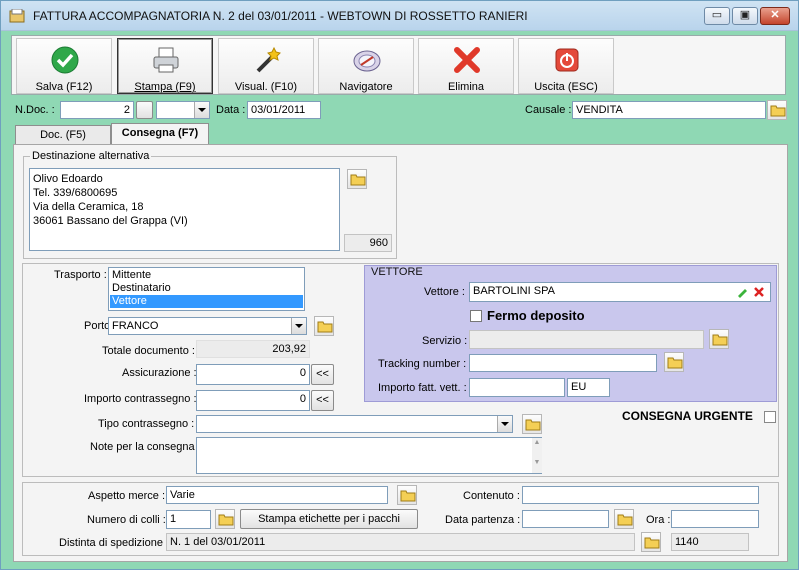  Describe the element at coordinates (366, 87) in the screenshot. I see `navigator-label: Navigatore` at that location.